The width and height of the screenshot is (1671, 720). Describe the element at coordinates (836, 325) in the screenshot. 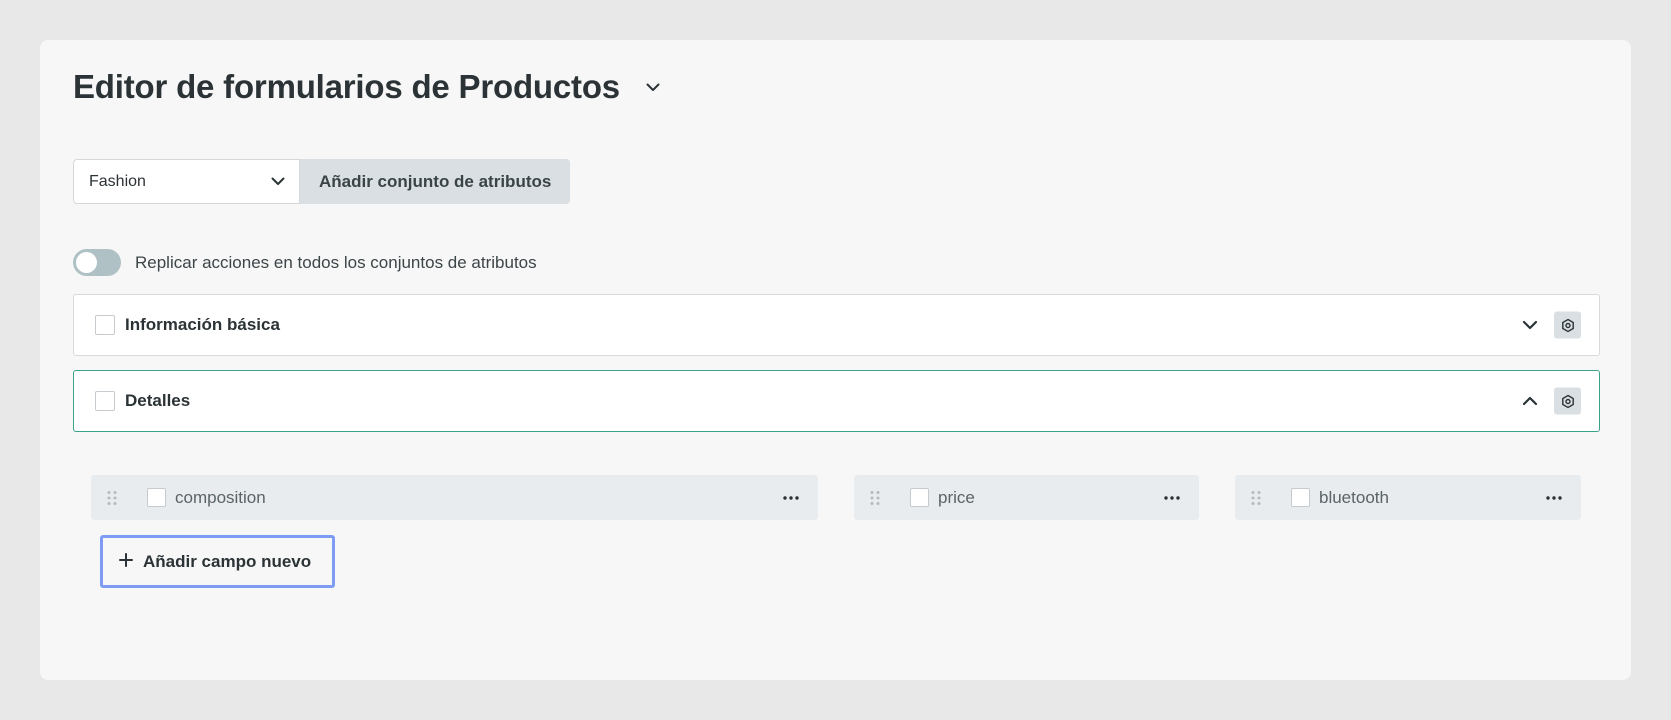

I see `section-basic-info: Información básica` at that location.